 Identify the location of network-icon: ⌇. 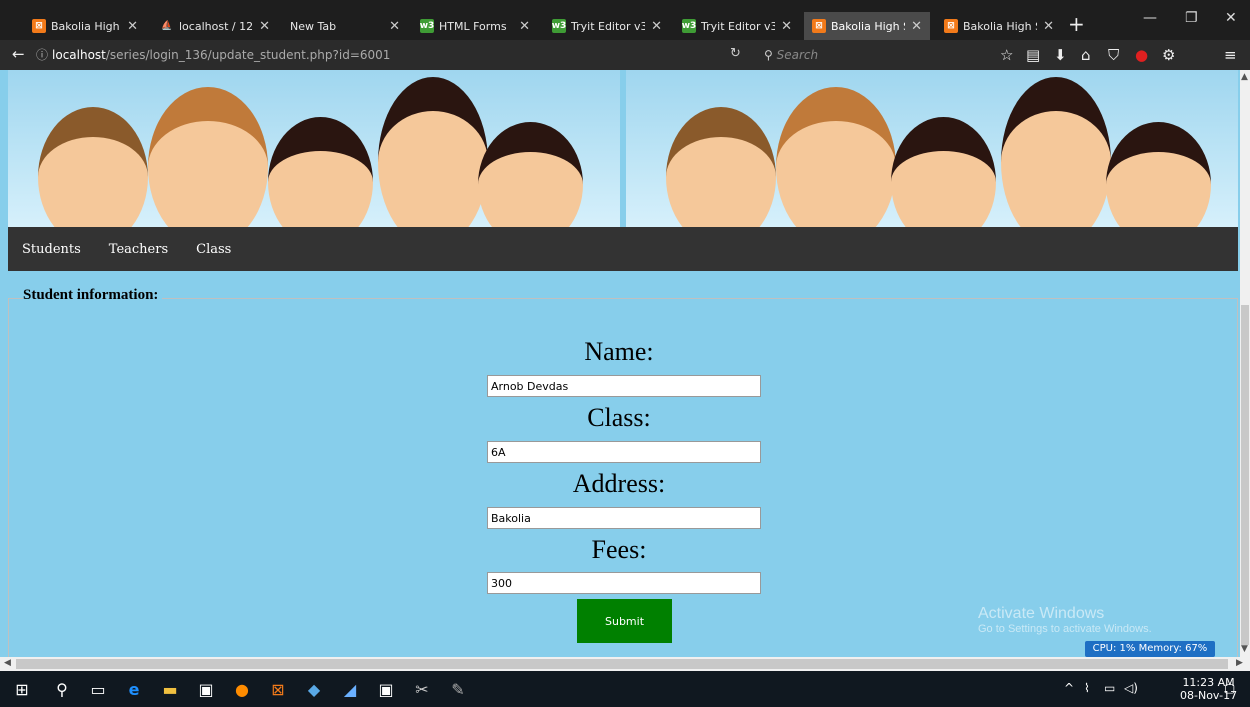
(1087, 688).